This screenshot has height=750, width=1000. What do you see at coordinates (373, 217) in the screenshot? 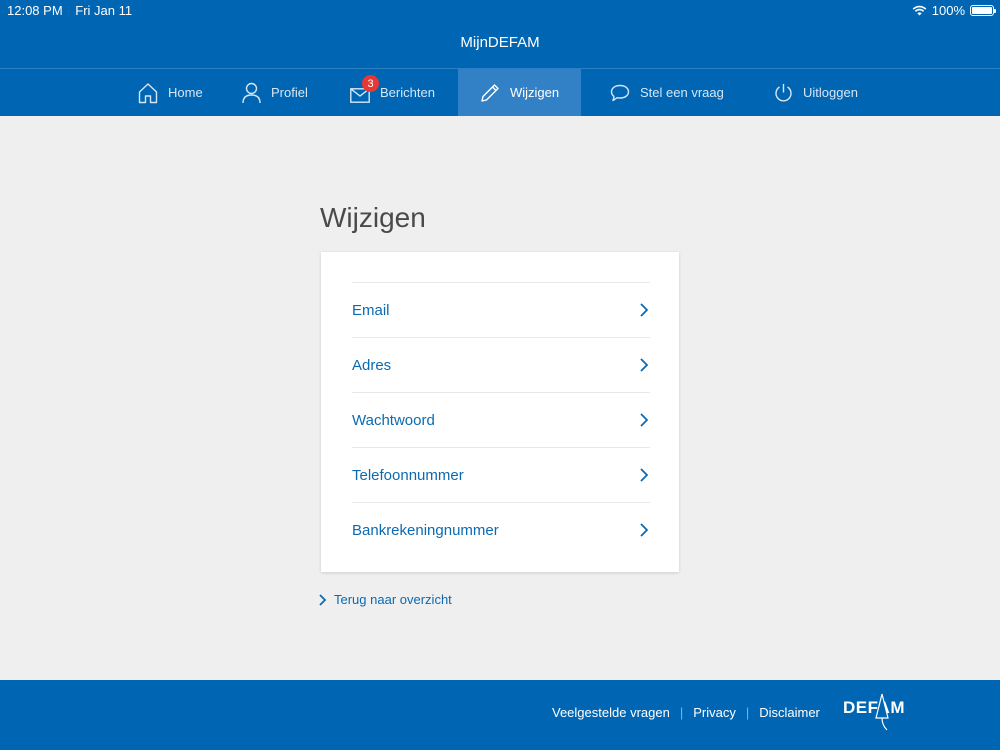
I see `page-title: Wijzigen` at bounding box center [373, 217].